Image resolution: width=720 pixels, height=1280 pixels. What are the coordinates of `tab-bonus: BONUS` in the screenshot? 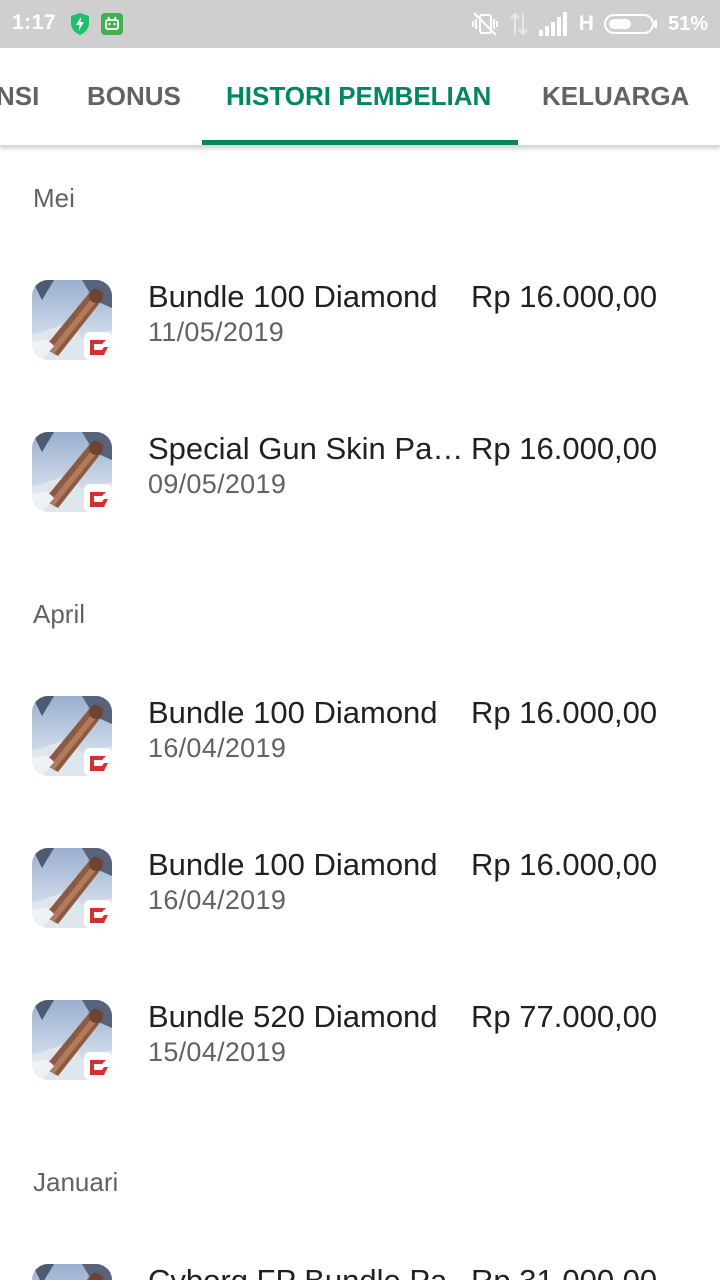 It's located at (134, 96).